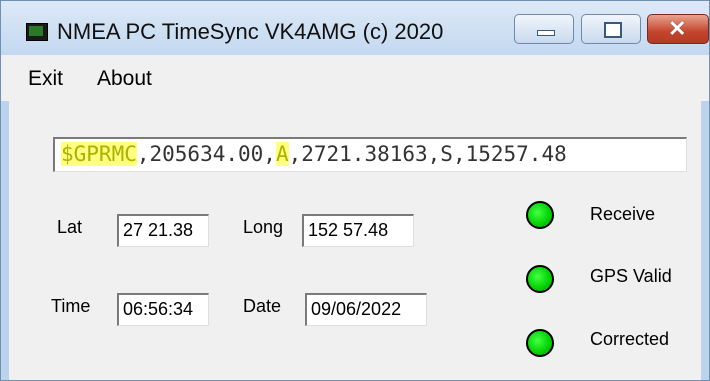 The height and width of the screenshot is (381, 710). What do you see at coordinates (163, 230) in the screenshot?
I see `lat-field: 27 21.38` at bounding box center [163, 230].